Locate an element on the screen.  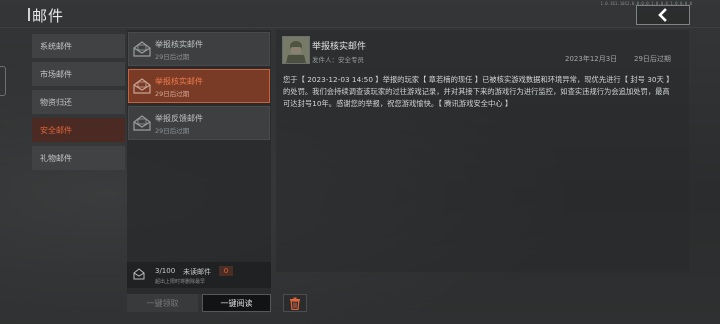
soldier-portrait-icon is located at coordinates (296, 50).